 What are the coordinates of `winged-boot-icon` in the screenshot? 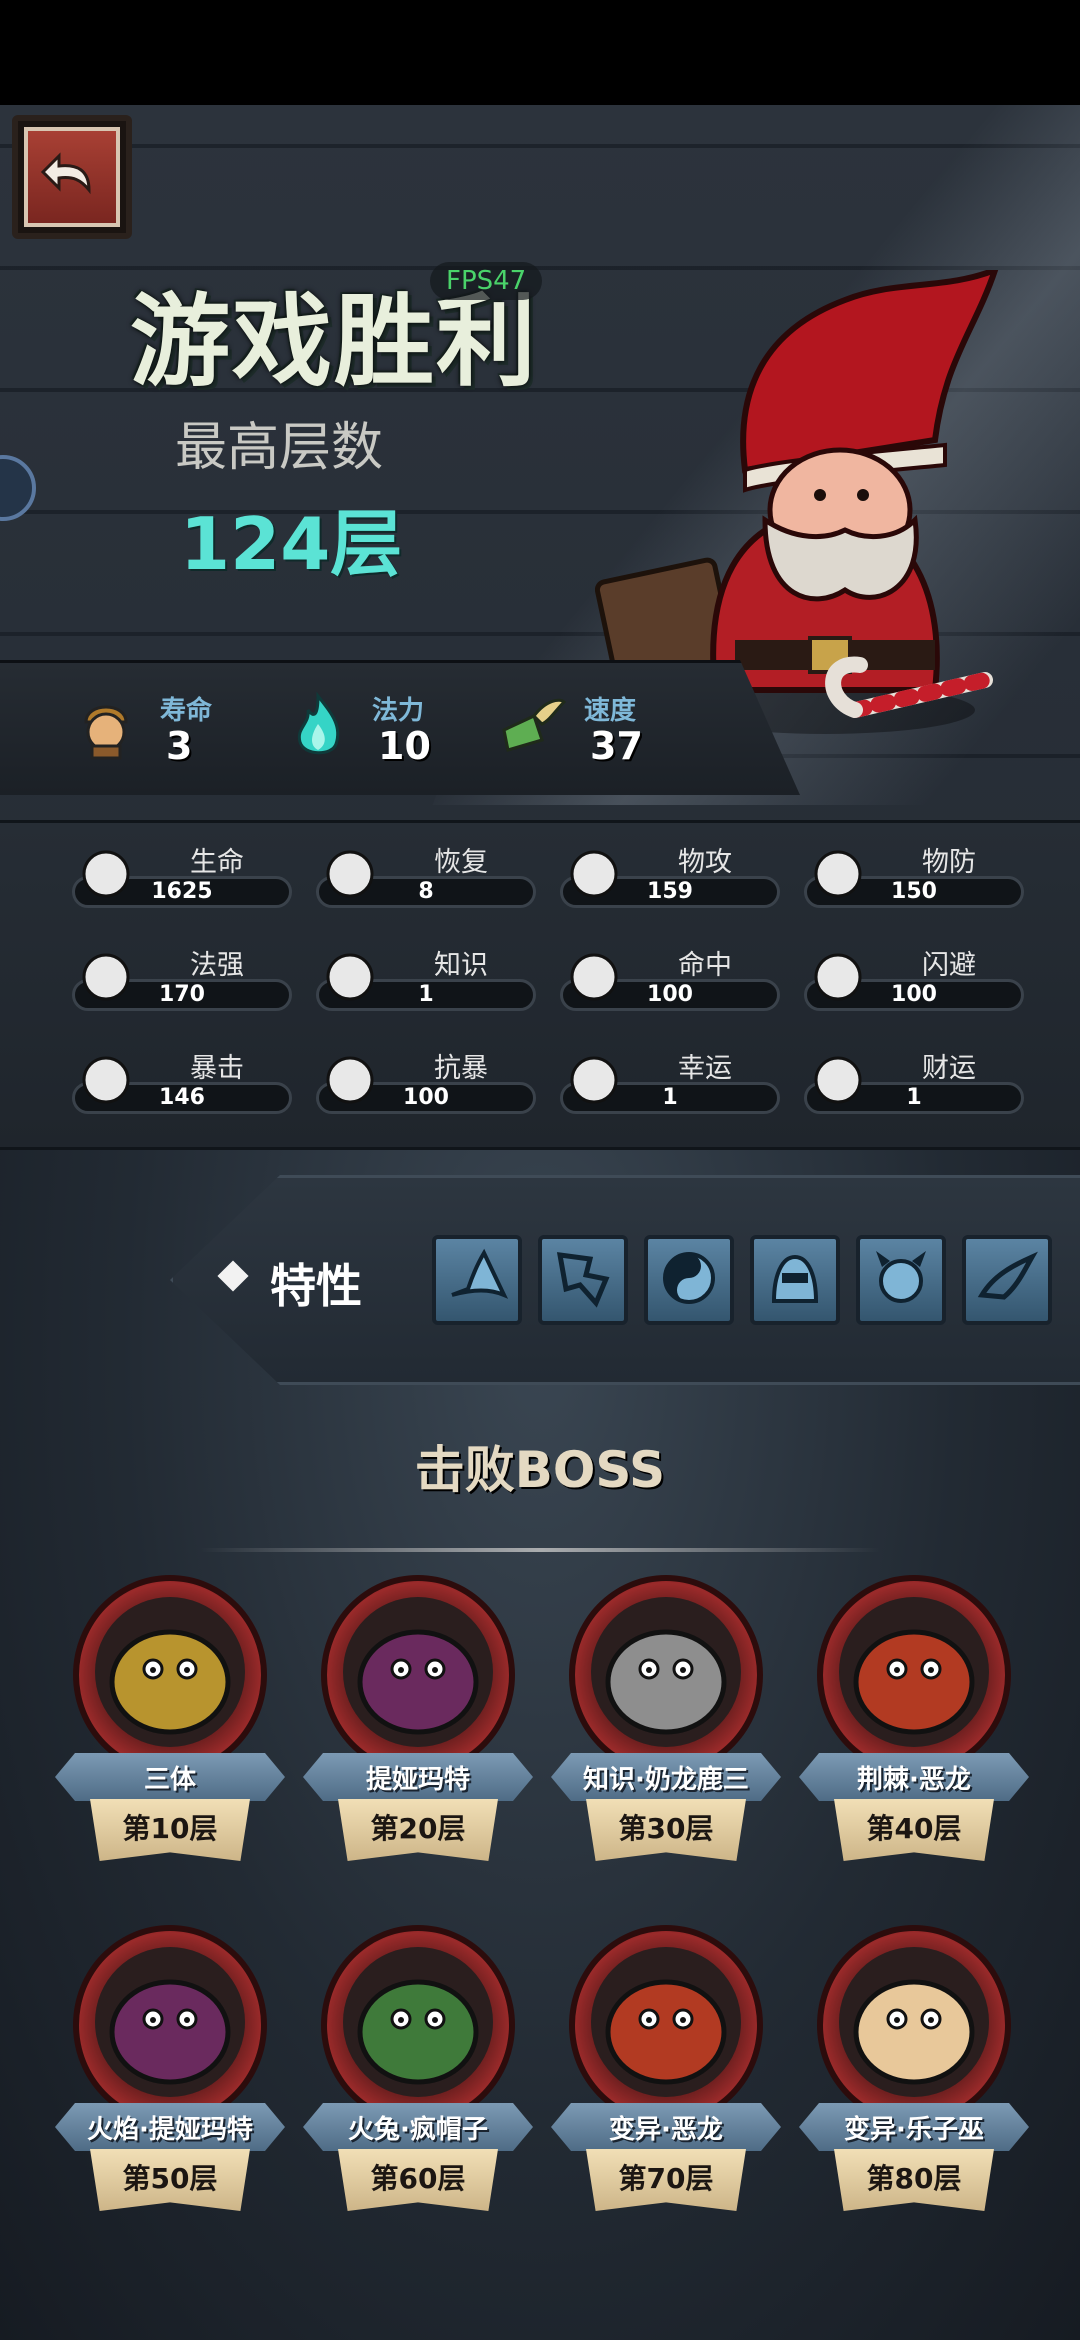 It's located at (530, 726).